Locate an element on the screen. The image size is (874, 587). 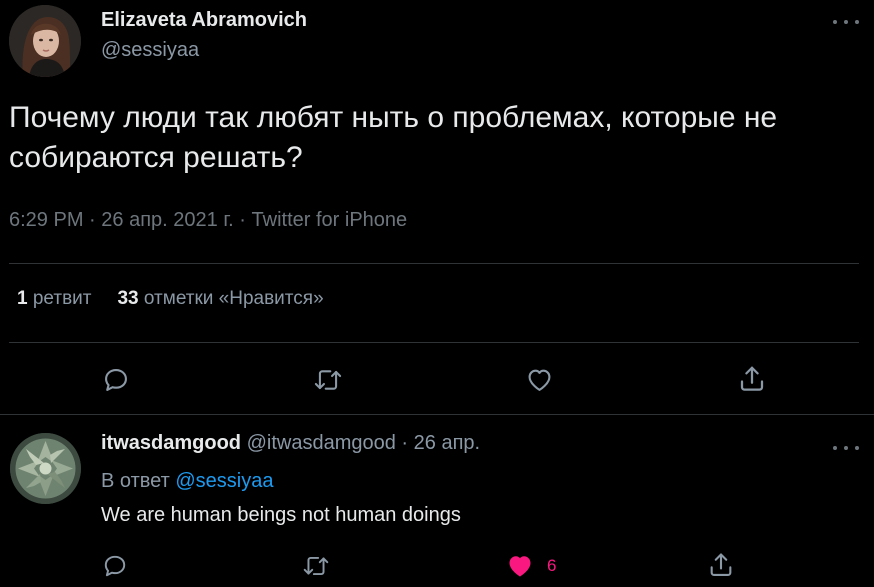
reply-to-mention: @sessiyaa is located at coordinates (224, 481).